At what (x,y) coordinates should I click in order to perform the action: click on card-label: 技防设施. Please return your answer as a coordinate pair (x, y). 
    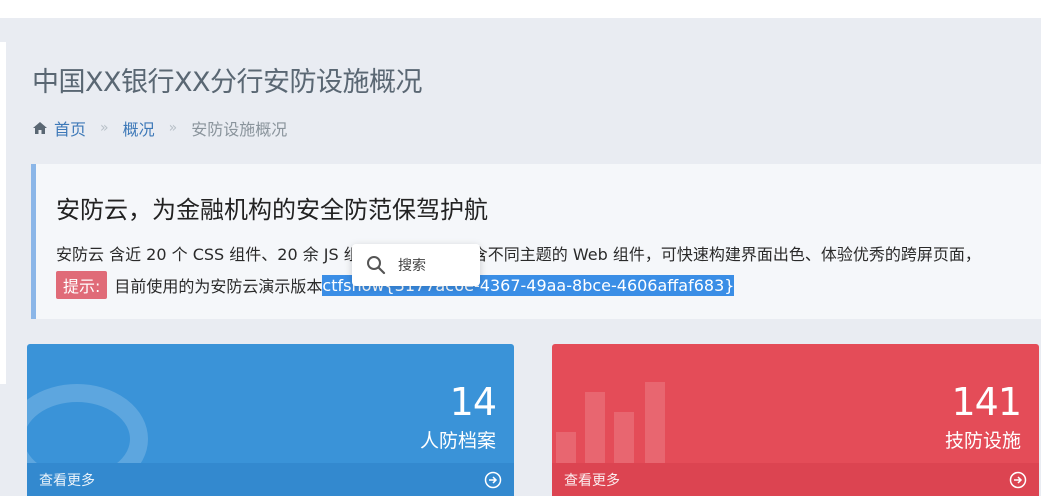
    Looking at the image, I should click on (982, 441).